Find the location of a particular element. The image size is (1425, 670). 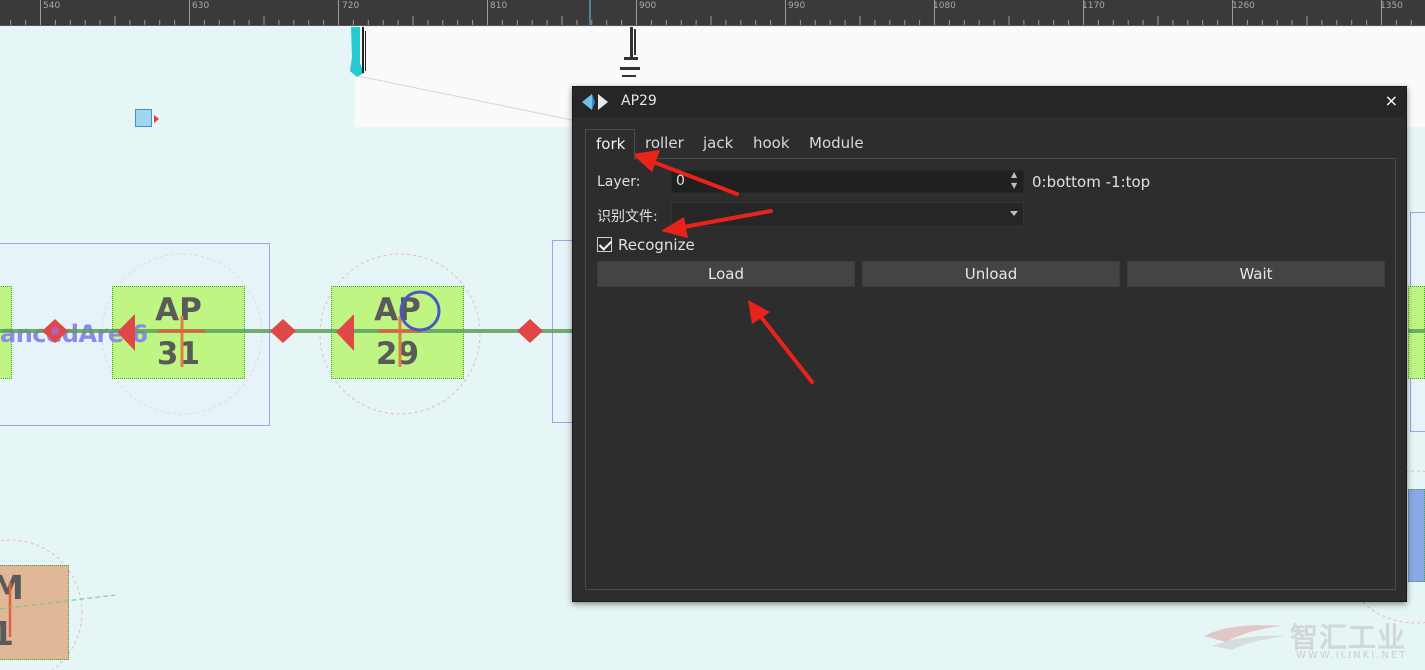

close-icon: × is located at coordinates (1391, 100).